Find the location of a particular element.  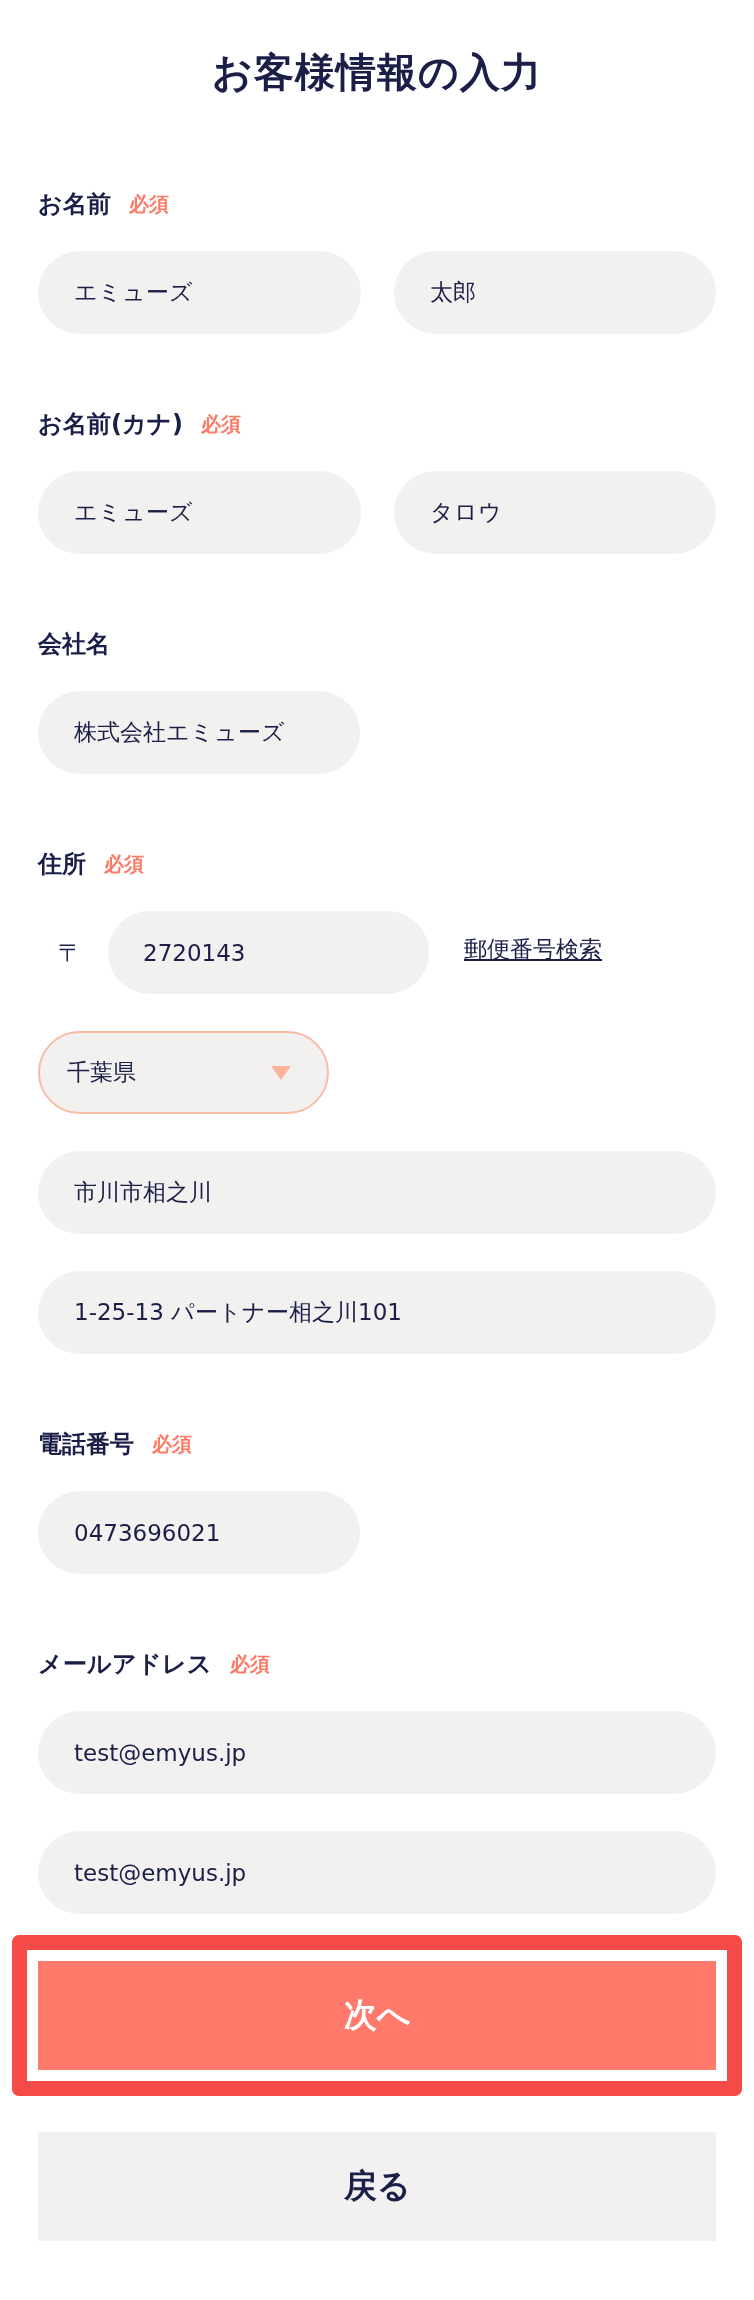

text-field: タロウ is located at coordinates (554, 512).